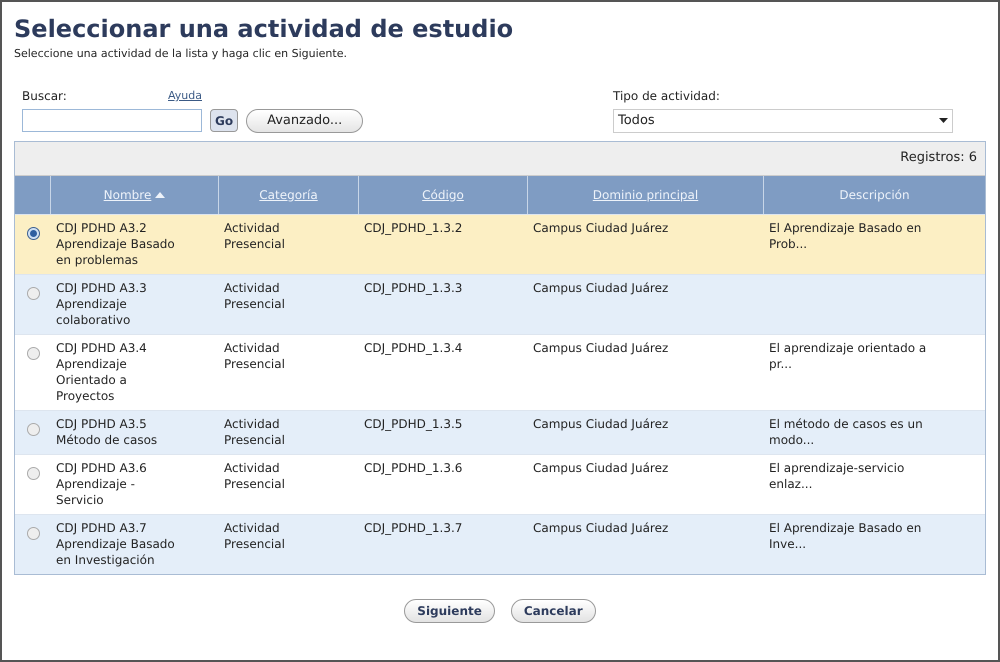  I want to click on activity-type-dropdown: Todos, so click(783, 120).